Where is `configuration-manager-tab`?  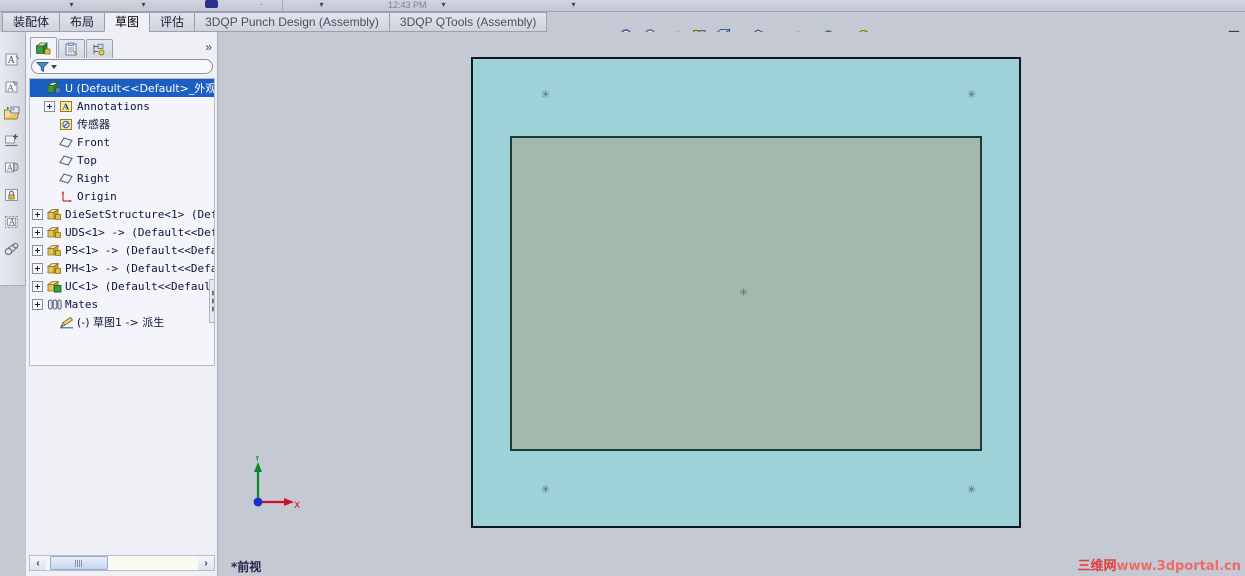
configuration-manager-tab is located at coordinates (99, 48).